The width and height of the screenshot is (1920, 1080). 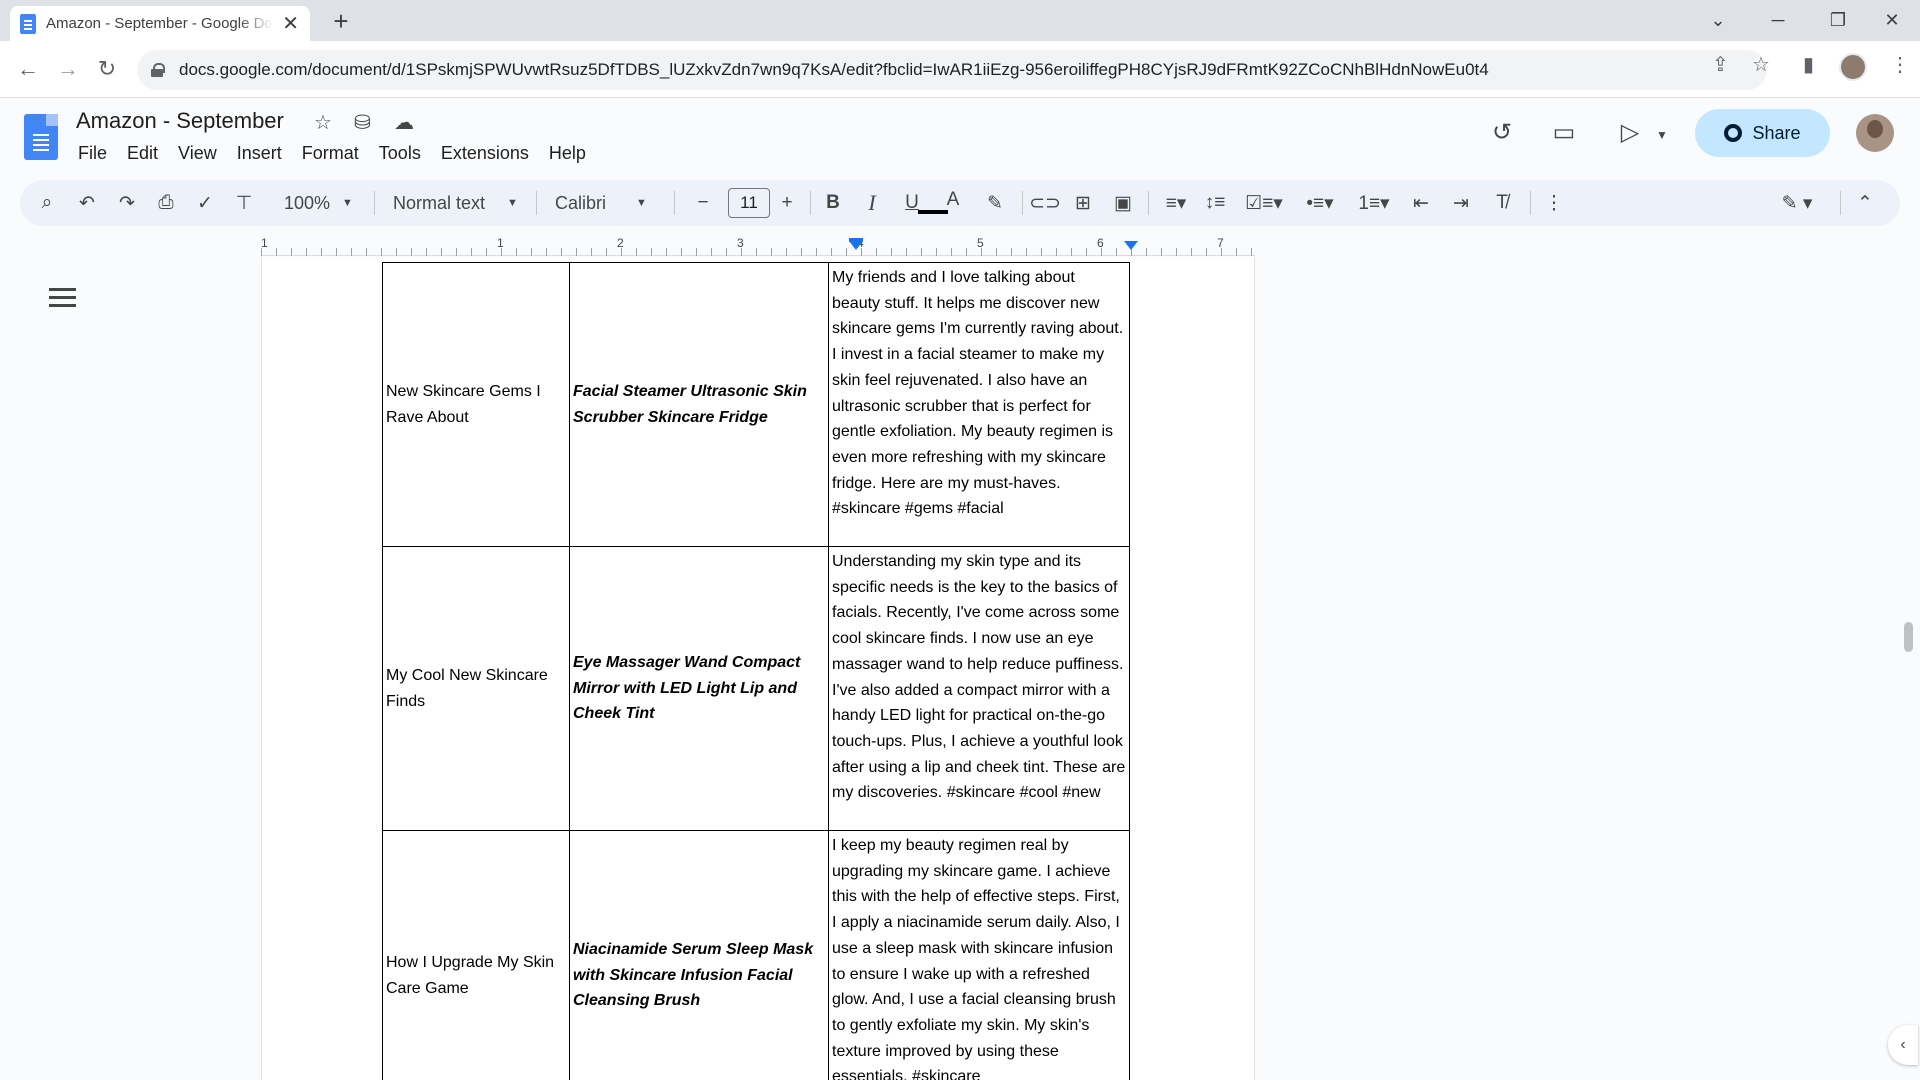 What do you see at coordinates (362, 122) in the screenshot?
I see `move-to-drive-icon: ⛁` at bounding box center [362, 122].